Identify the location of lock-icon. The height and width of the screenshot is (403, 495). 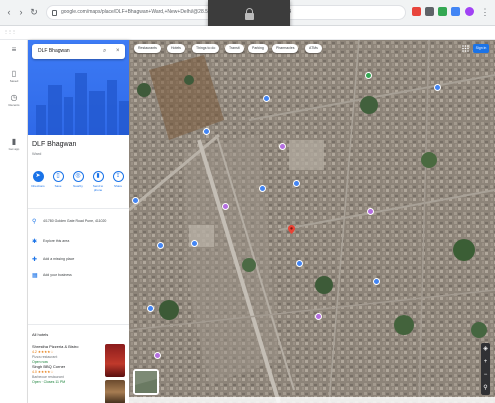
(54, 13).